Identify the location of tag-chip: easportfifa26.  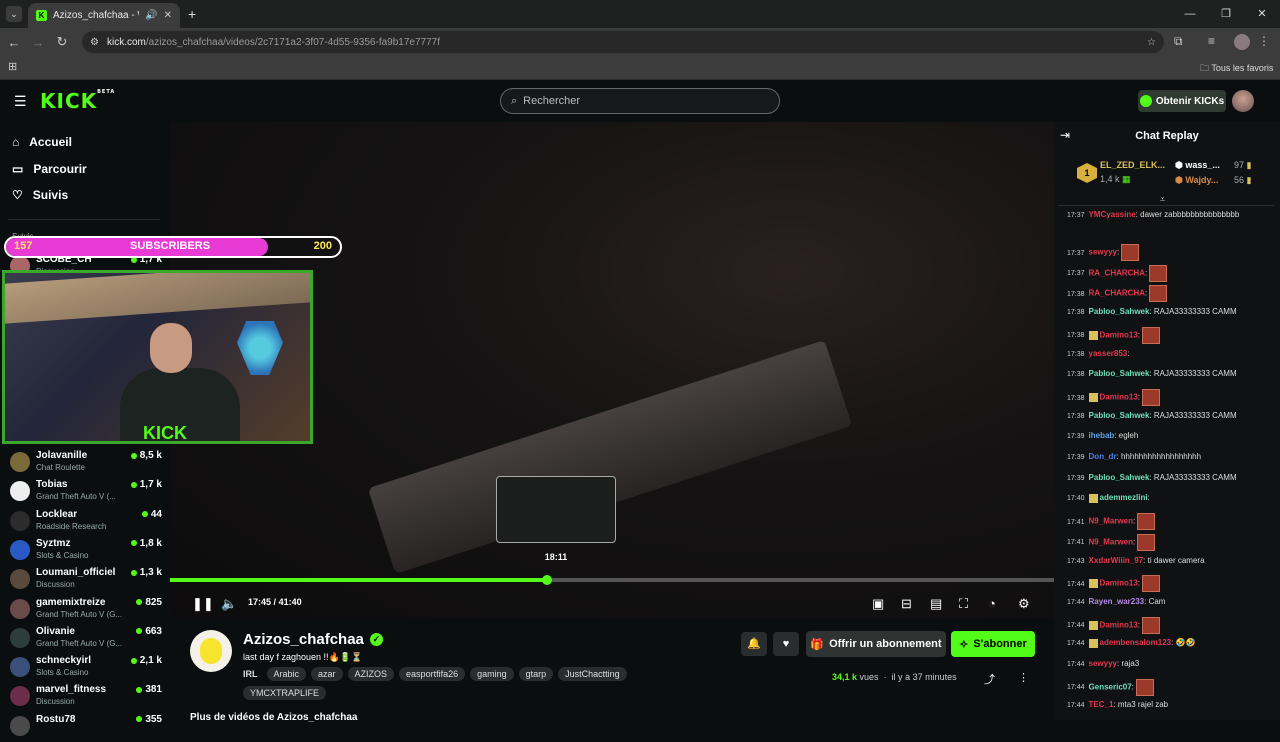
(432, 674).